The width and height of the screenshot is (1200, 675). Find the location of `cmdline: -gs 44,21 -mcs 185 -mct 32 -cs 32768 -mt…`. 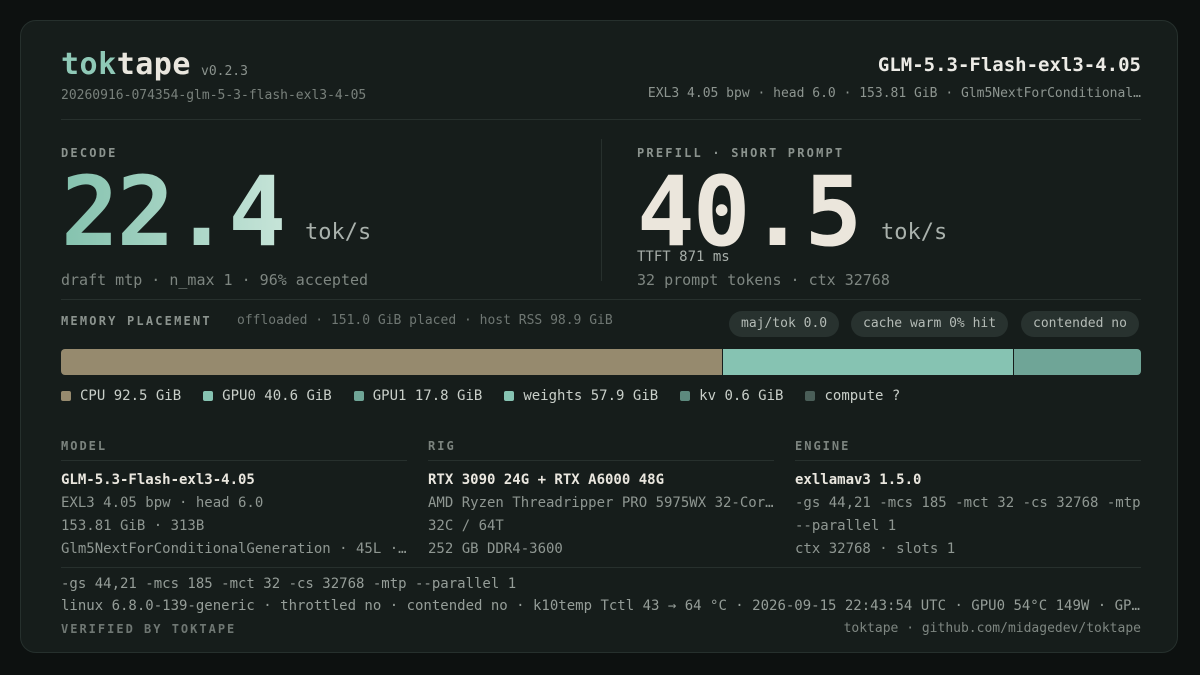

cmdline: -gs 44,21 -mcs 185 -mct 32 -cs 32768 -mt… is located at coordinates (289, 584).